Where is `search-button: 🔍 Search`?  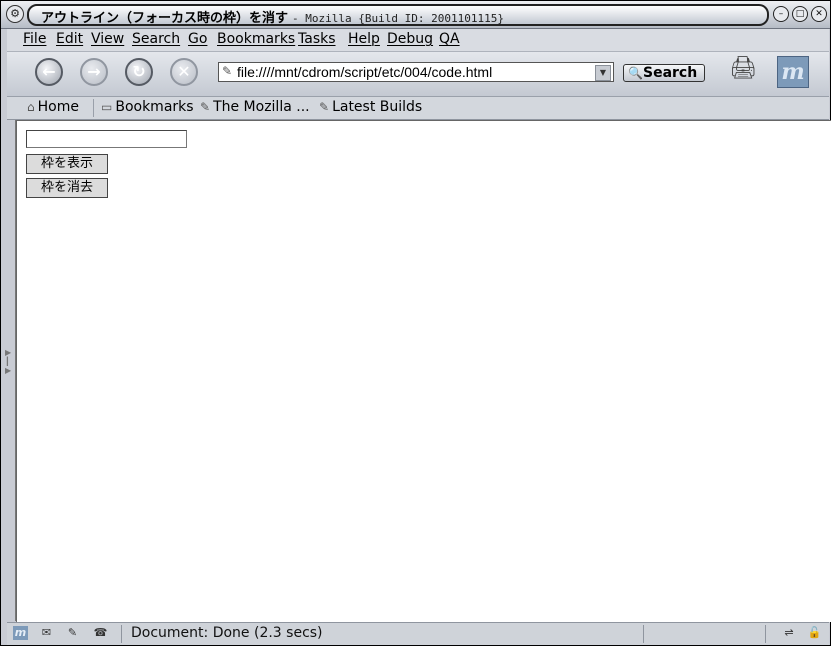 search-button: 🔍 Search is located at coordinates (664, 73).